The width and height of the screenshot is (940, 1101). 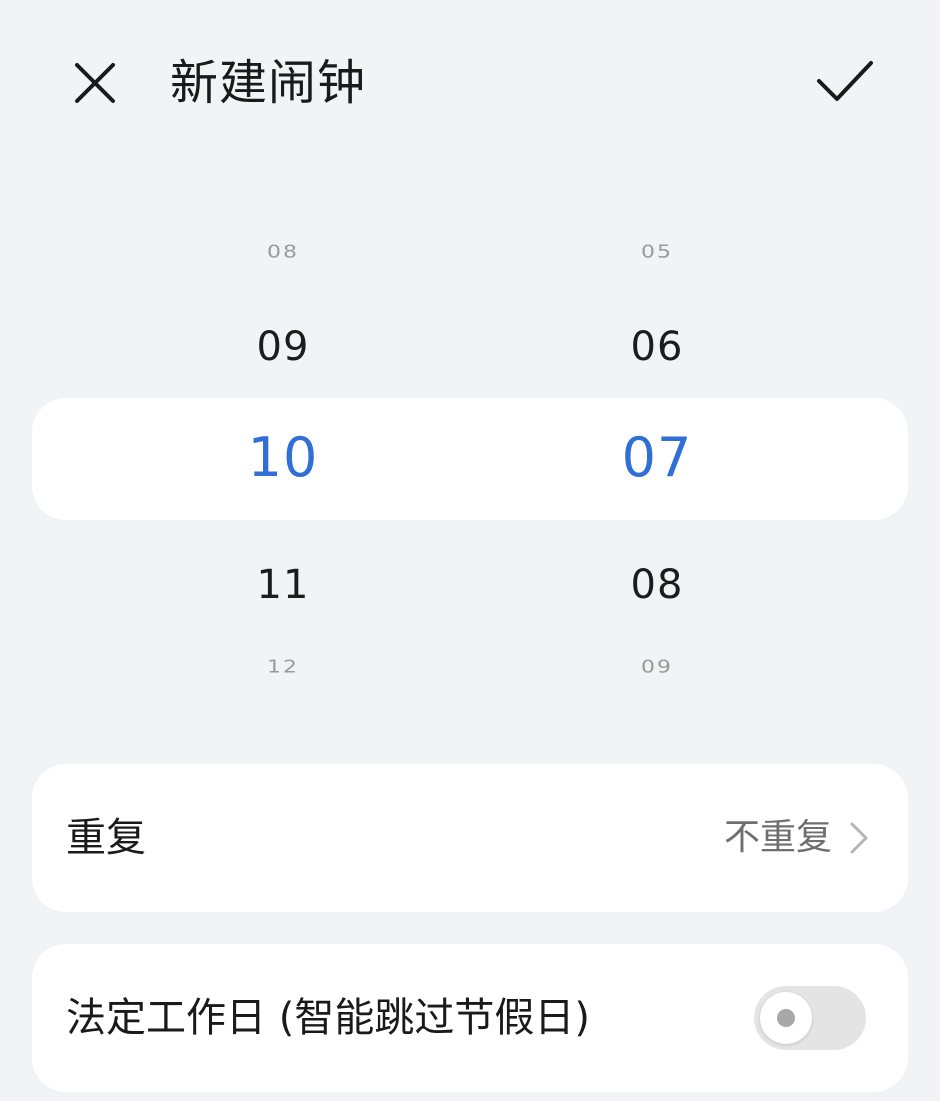 I want to click on hour-option: 11, so click(x=283, y=585).